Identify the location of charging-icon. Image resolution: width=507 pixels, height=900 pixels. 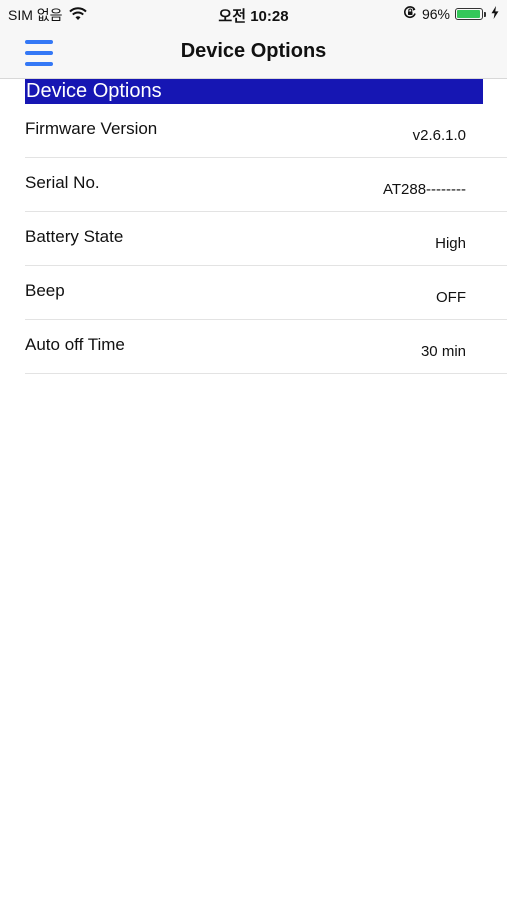
(495, 13).